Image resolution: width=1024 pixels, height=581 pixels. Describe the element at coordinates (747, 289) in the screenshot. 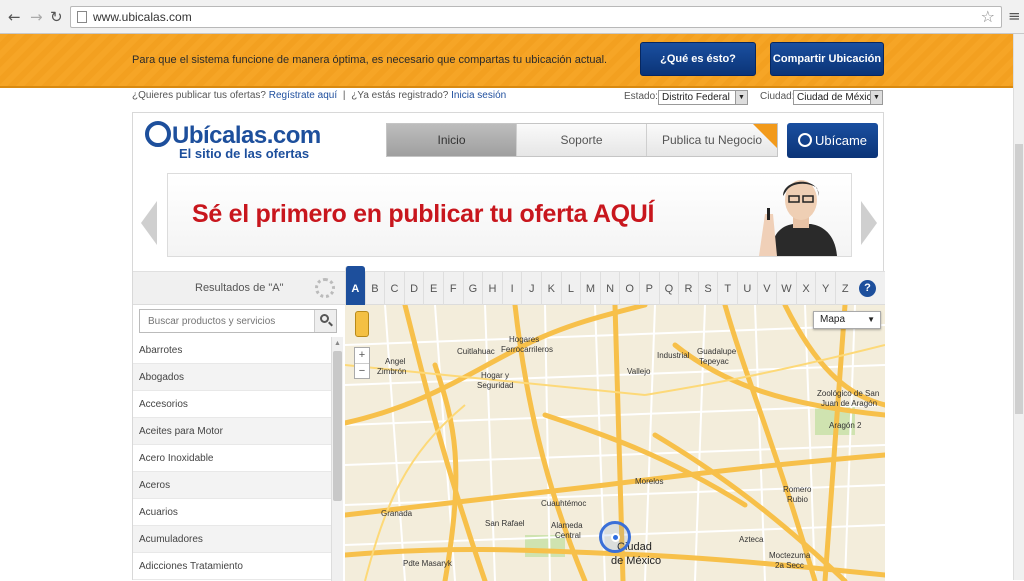

I see `letter-tab-u: U` at that location.